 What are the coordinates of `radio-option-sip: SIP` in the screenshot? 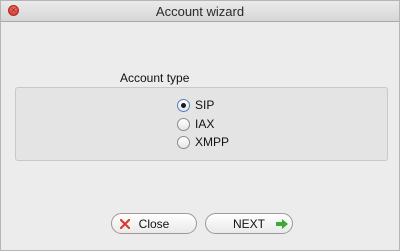 It's located at (195, 105).